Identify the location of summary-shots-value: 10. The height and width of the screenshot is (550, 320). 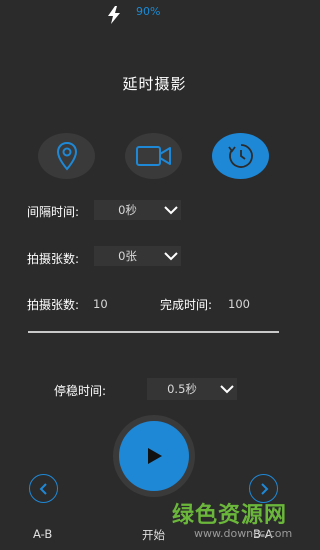
(100, 304).